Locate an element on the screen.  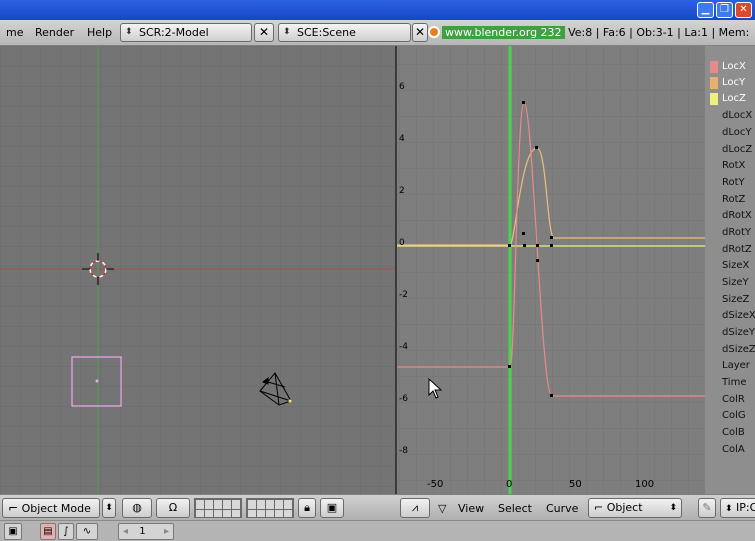
y-tick-label: 6 is located at coordinates (402, 87).